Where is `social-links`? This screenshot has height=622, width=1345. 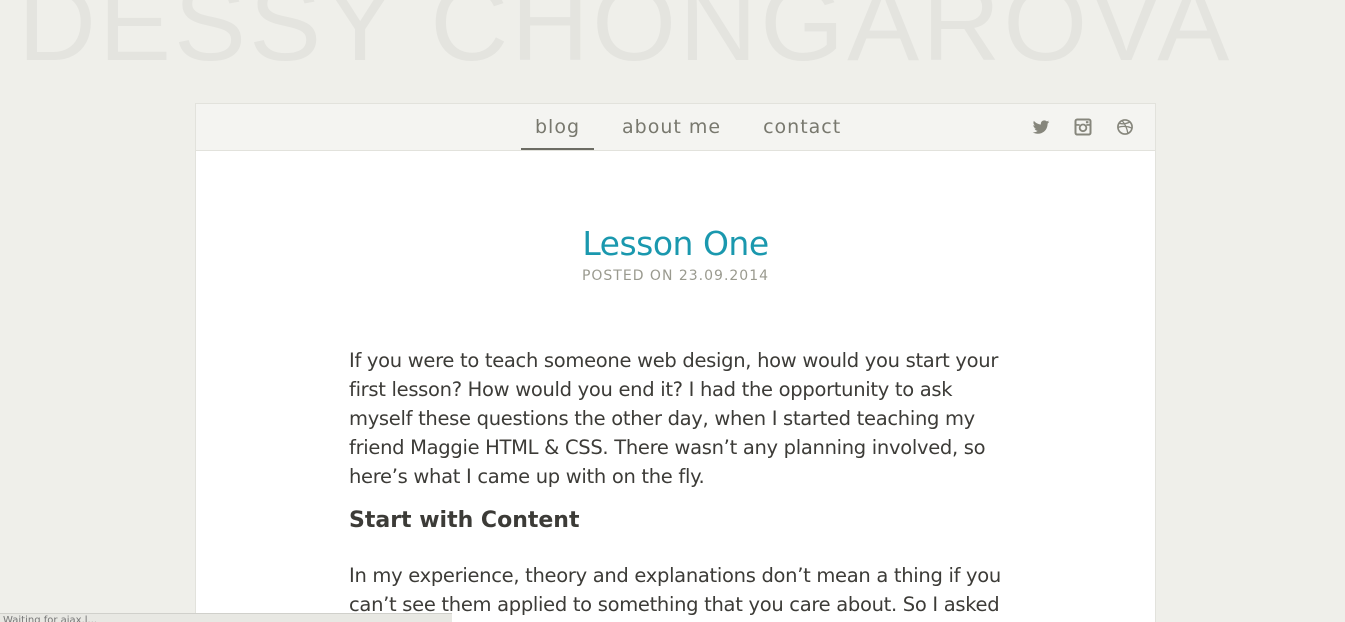
social-links is located at coordinates (1072, 127).